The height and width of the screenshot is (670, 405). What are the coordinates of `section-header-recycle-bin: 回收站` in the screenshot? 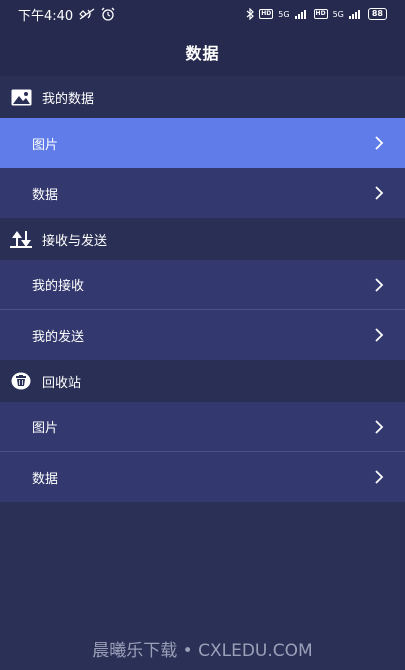 It's located at (202, 381).